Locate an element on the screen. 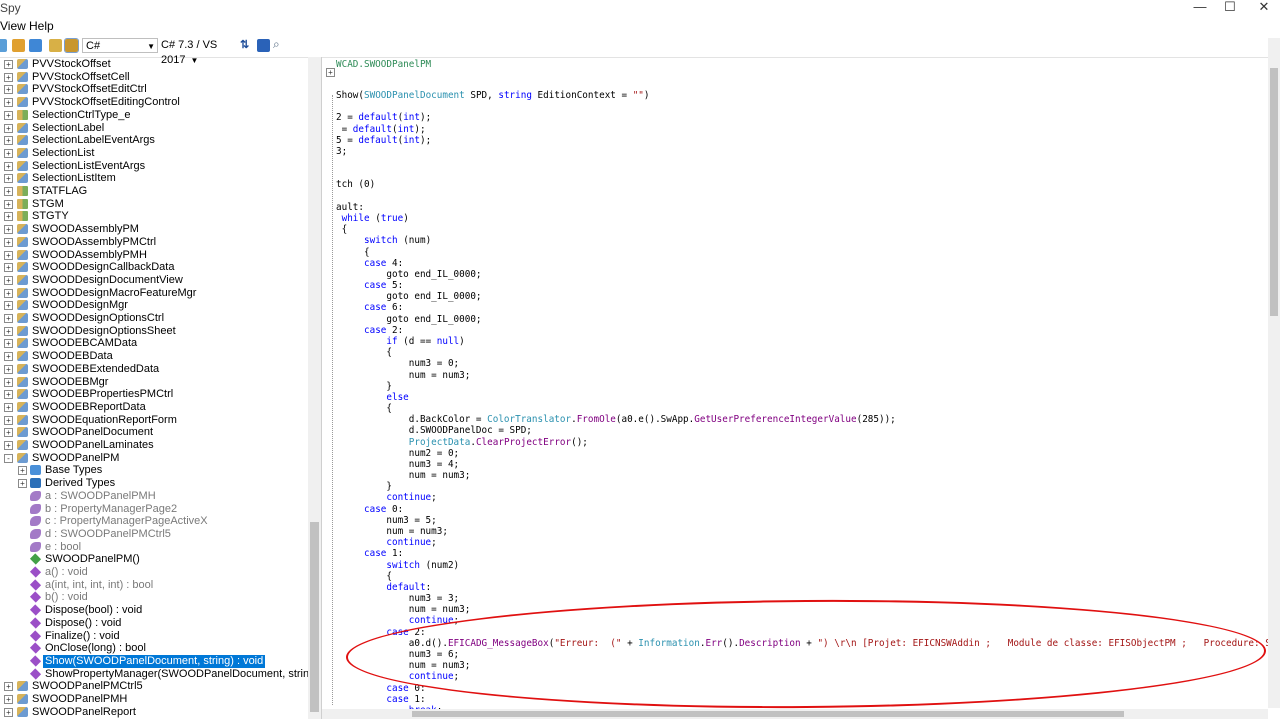 The height and width of the screenshot is (719, 1280). collapse-icon: - is located at coordinates (8, 458).